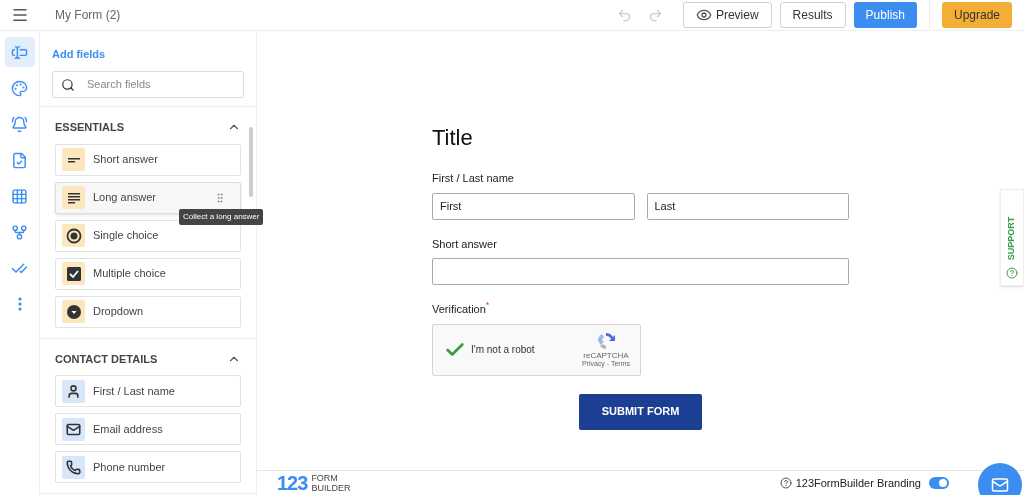 This screenshot has height=495, width=1024. What do you see at coordinates (640, 271) in the screenshot?
I see `text-input` at bounding box center [640, 271].